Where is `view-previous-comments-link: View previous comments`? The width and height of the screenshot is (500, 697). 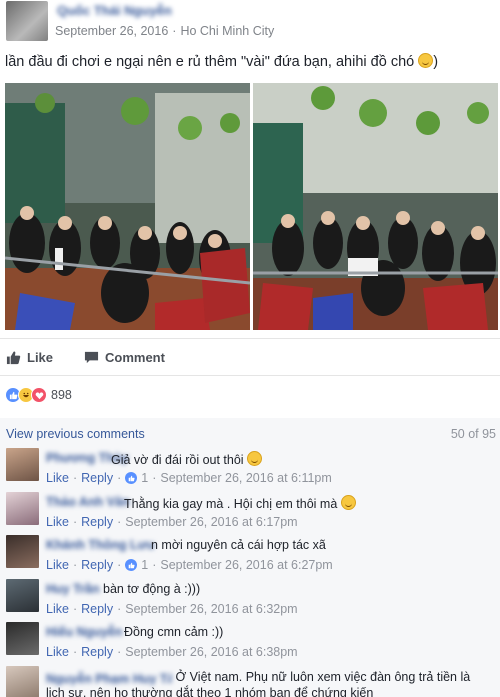 view-previous-comments-link: View previous comments is located at coordinates (75, 434).